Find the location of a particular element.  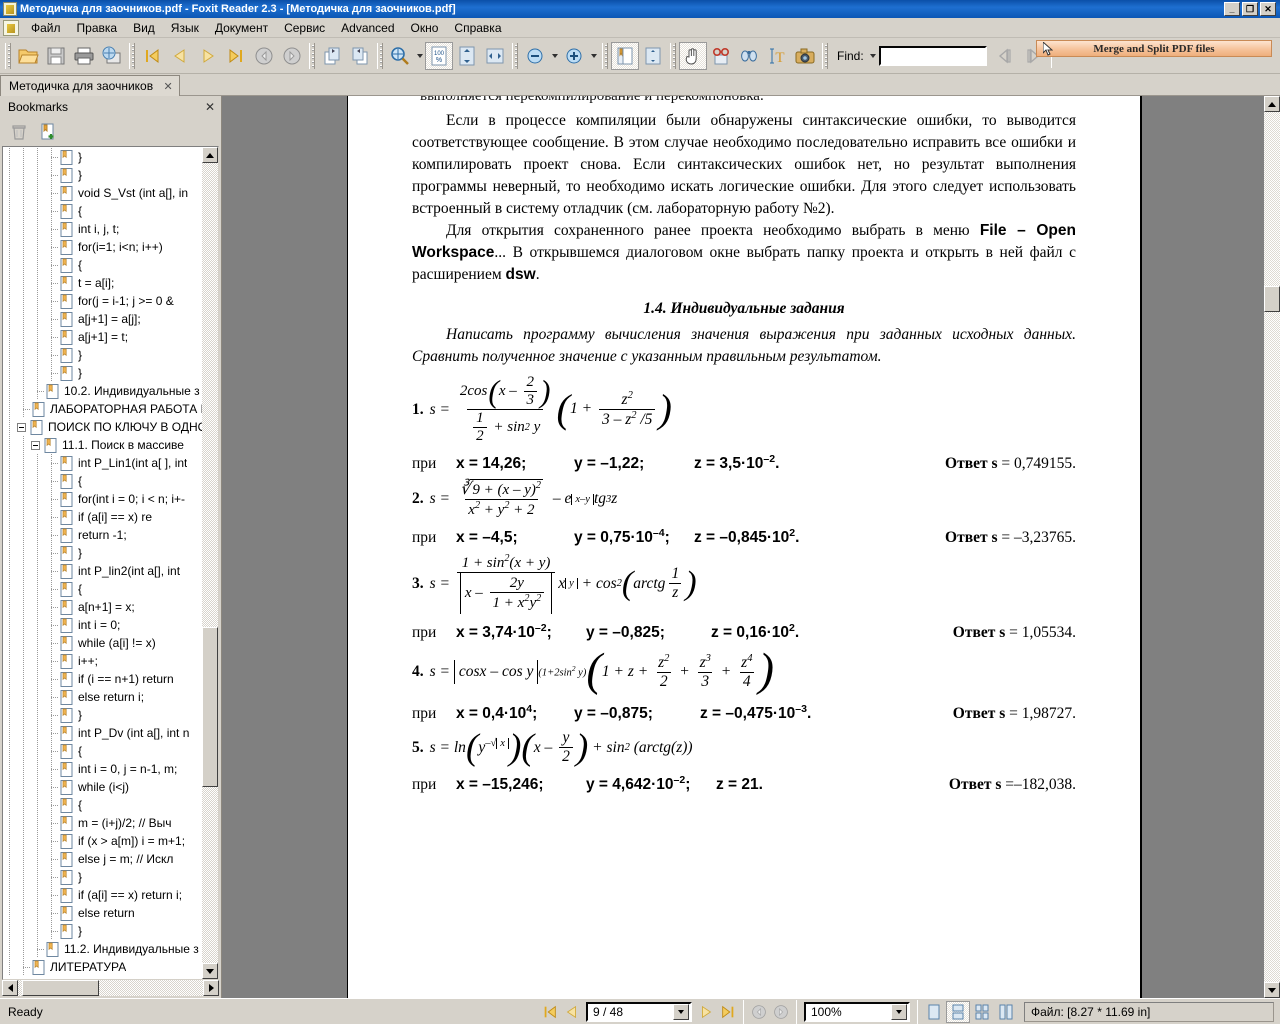

menu-item-tools: Сервис is located at coordinates (304, 28).